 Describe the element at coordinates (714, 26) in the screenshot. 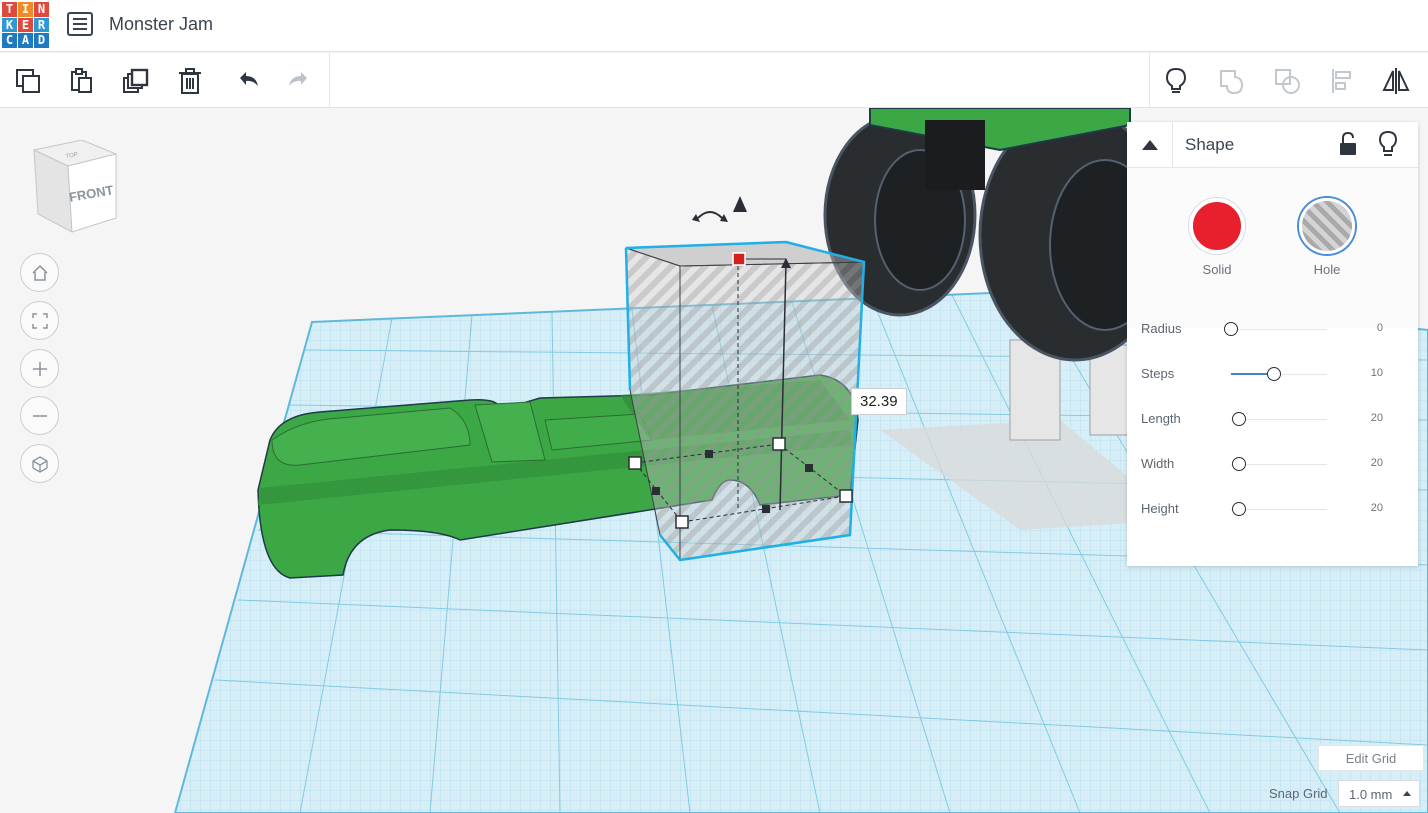

I see `app-header: TIN KER CAD Monster Jam` at that location.